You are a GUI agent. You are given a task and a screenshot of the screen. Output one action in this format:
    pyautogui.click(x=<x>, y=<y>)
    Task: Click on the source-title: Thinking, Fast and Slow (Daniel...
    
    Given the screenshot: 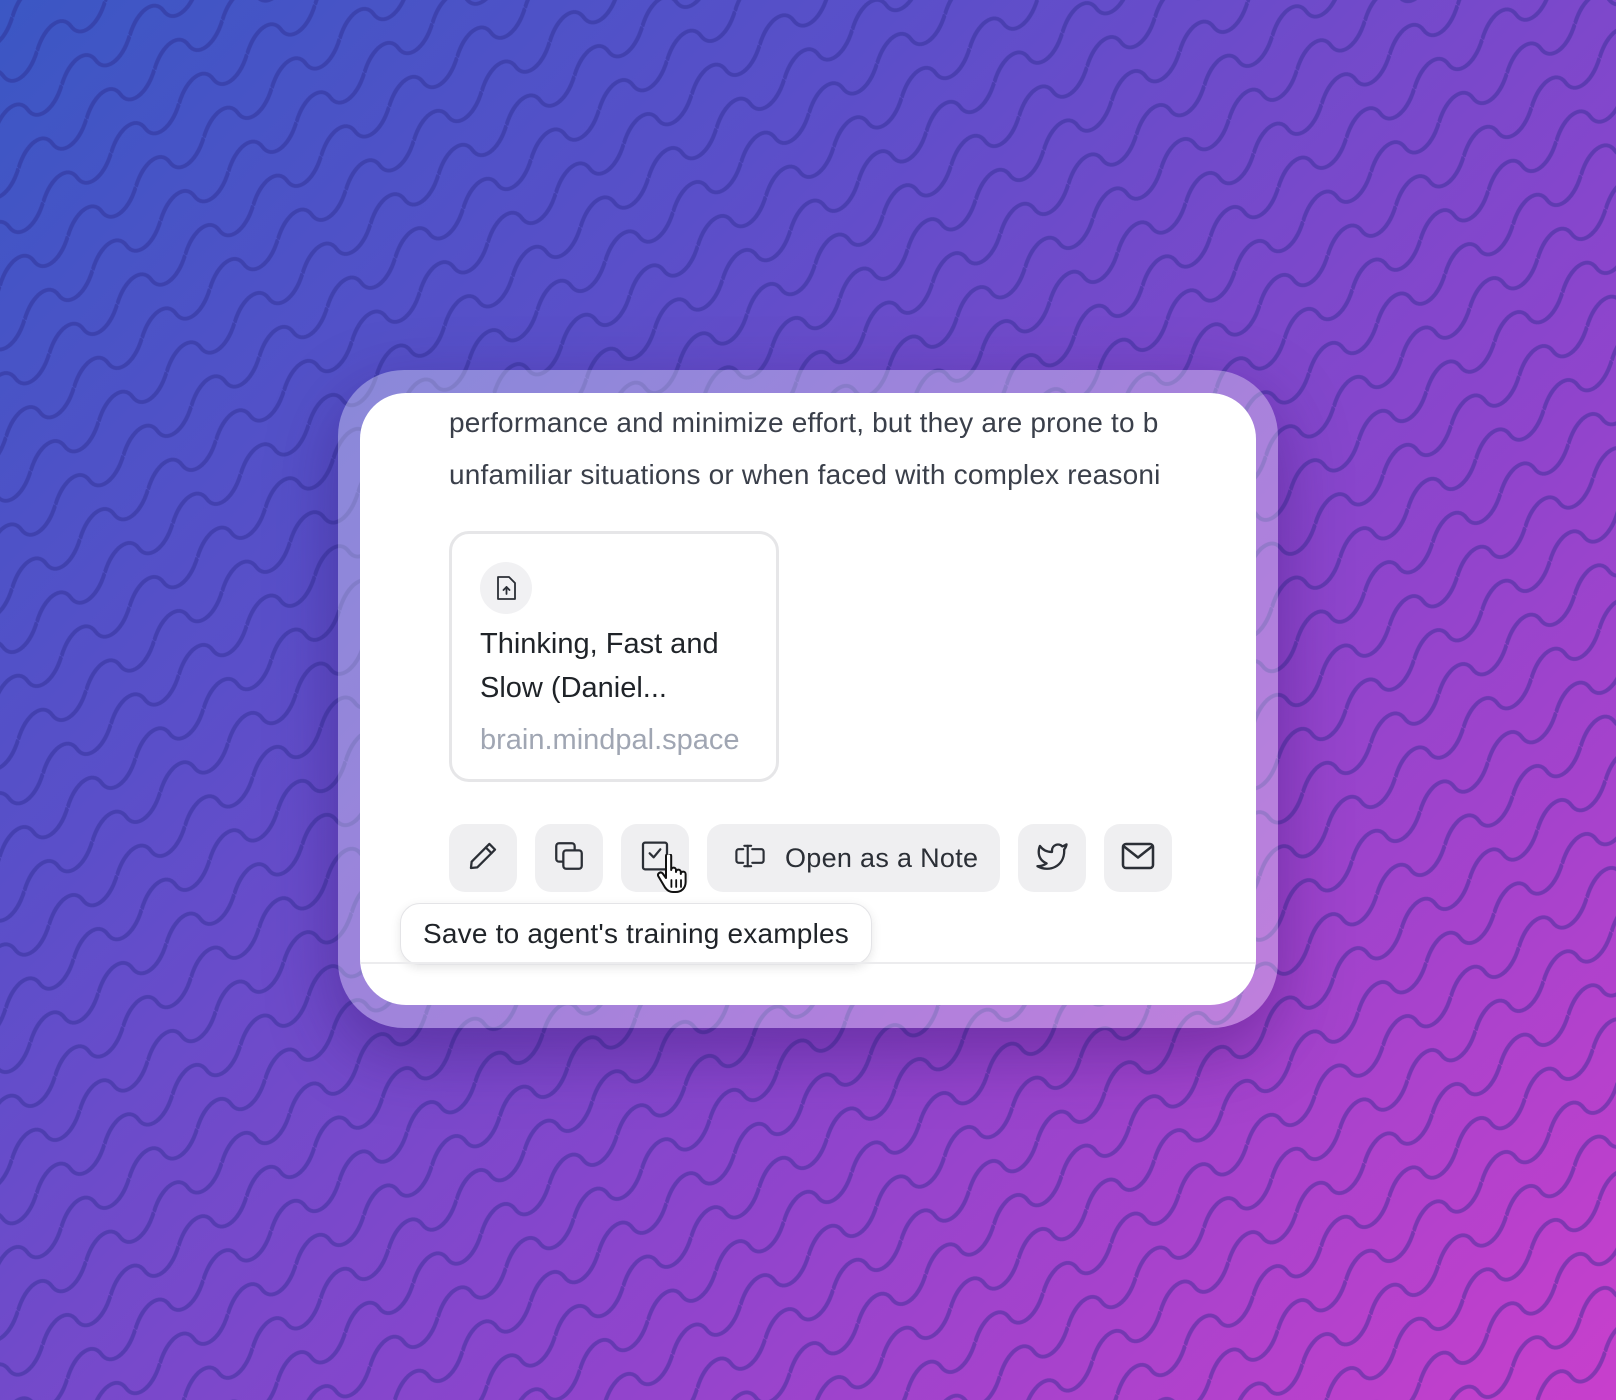 What is the action you would take?
    pyautogui.click(x=599, y=666)
    